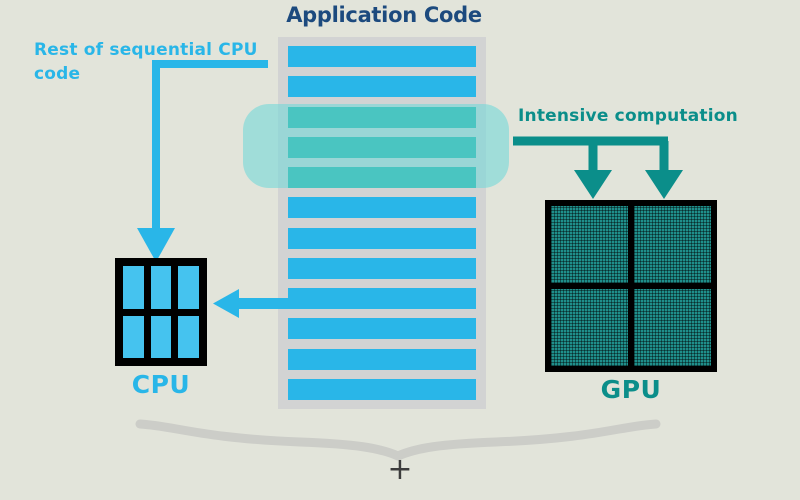 The image size is (800, 500). What do you see at coordinates (400, 469) in the screenshot?
I see `plus-sign: +` at bounding box center [400, 469].